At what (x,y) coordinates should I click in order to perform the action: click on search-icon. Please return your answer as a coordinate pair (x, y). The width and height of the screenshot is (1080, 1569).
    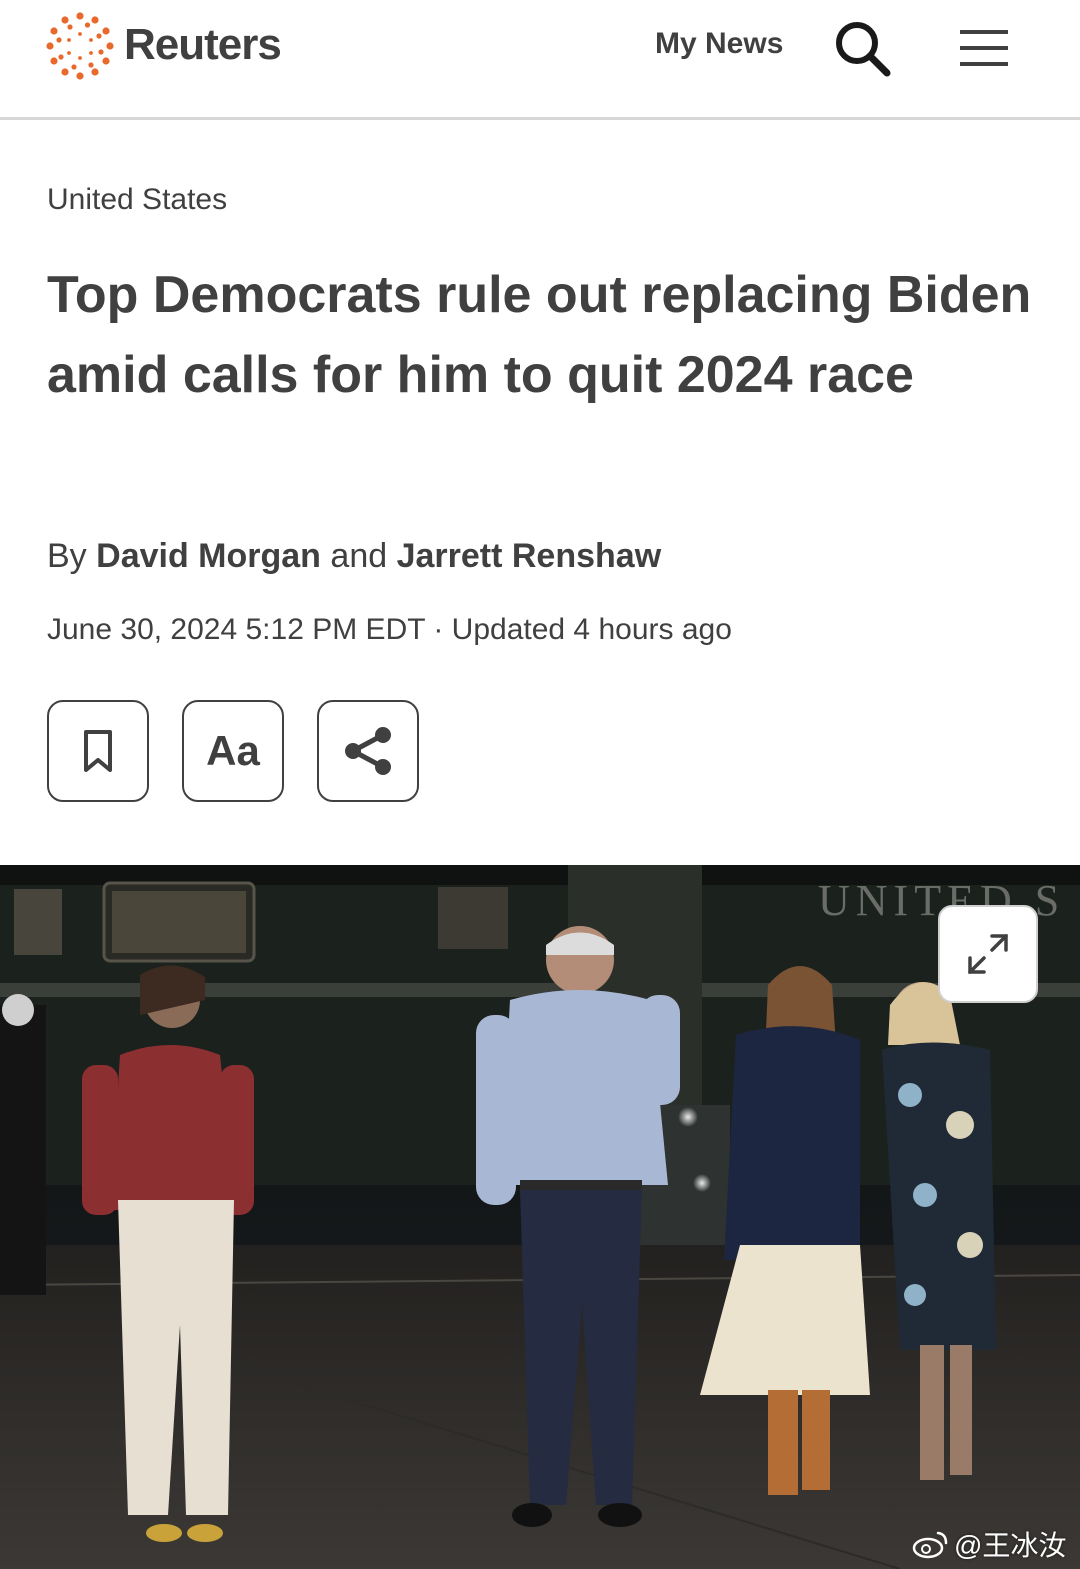
    Looking at the image, I should click on (863, 49).